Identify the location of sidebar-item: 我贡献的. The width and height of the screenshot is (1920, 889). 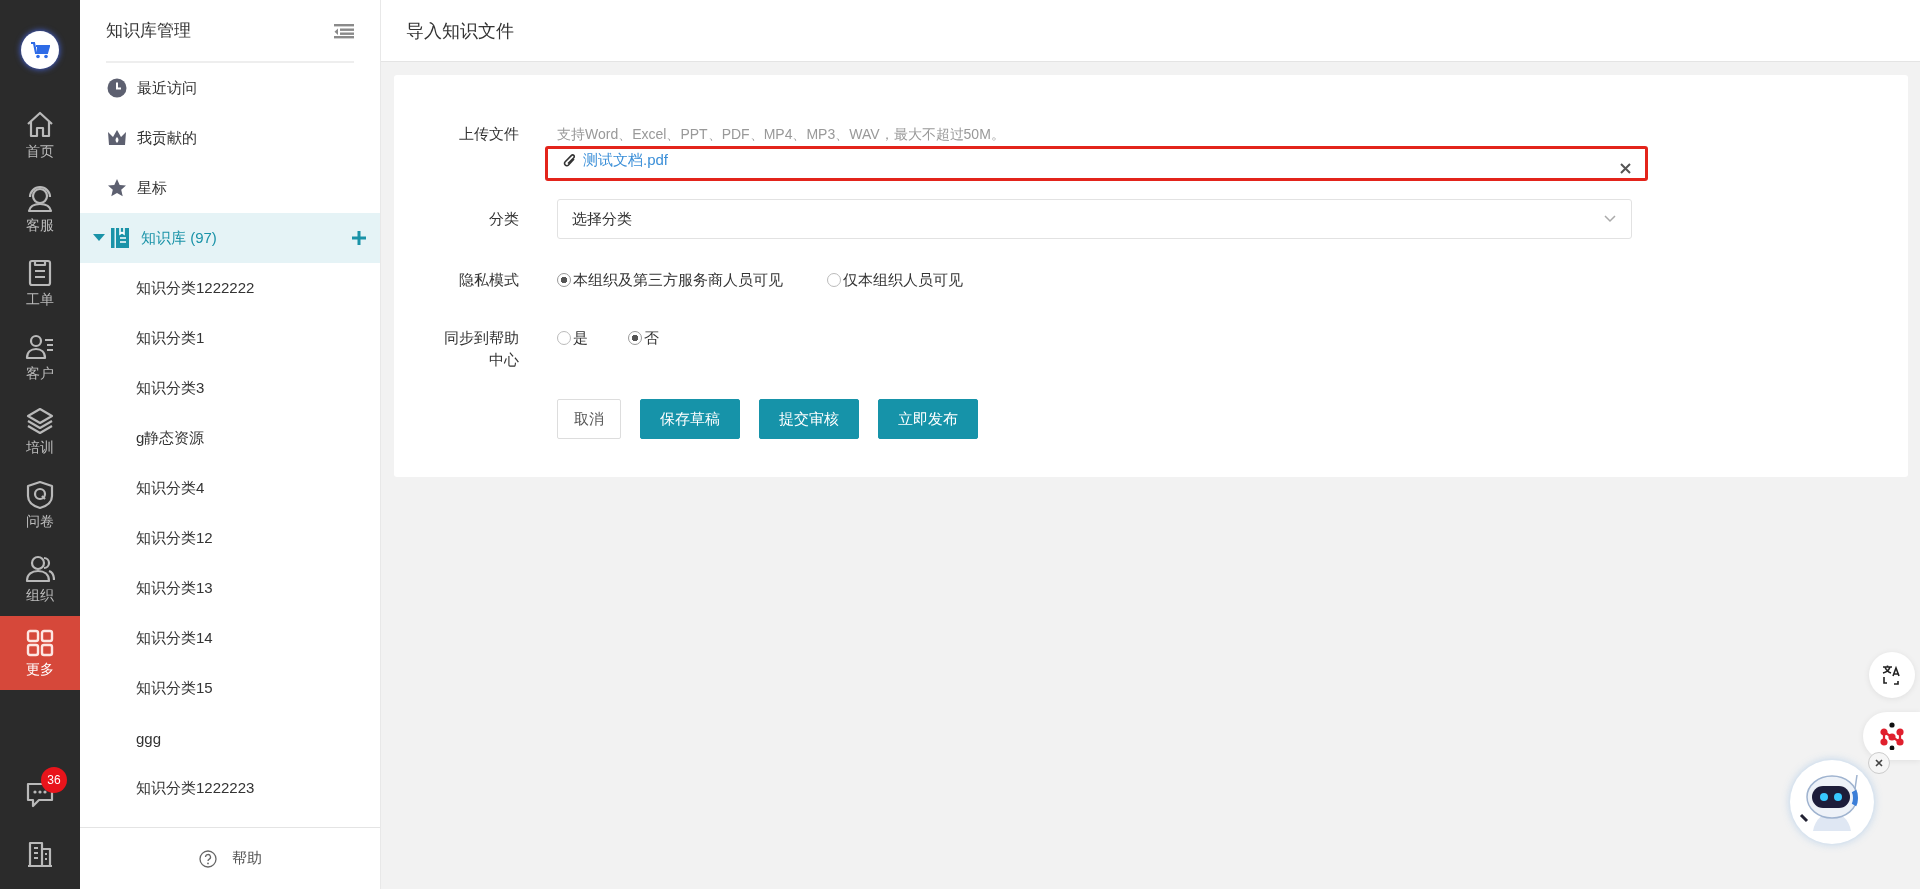
(230, 138).